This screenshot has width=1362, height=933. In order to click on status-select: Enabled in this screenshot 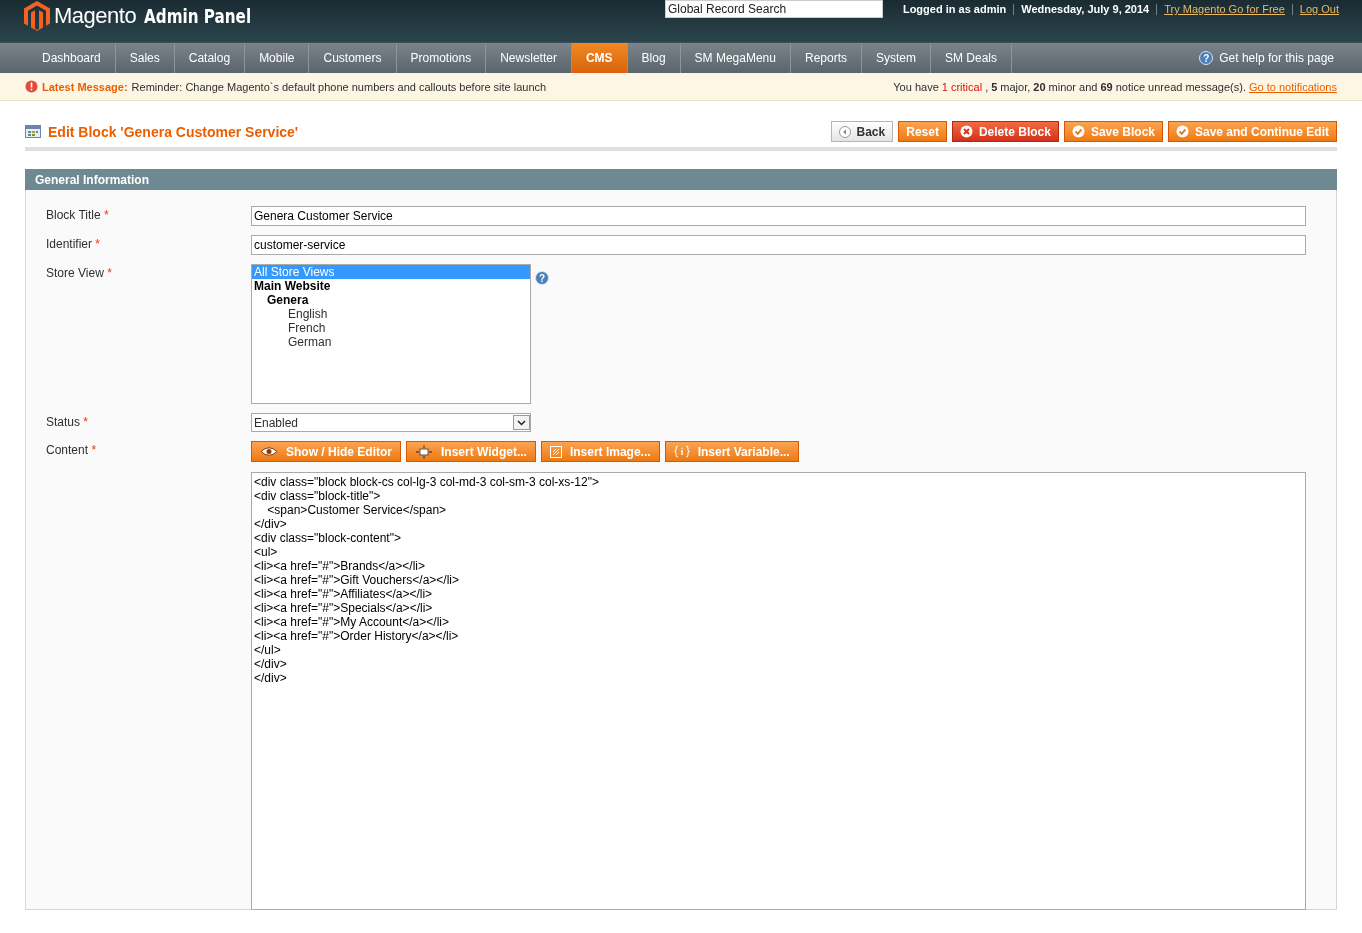, I will do `click(391, 422)`.